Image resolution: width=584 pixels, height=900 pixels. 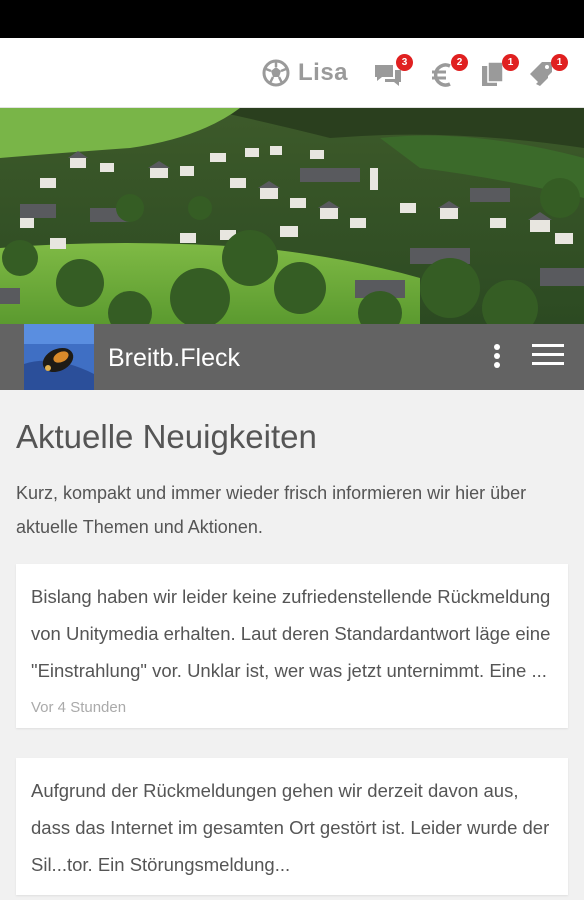 I want to click on page-title: Aktuelle Neuigkeiten, so click(x=166, y=436).